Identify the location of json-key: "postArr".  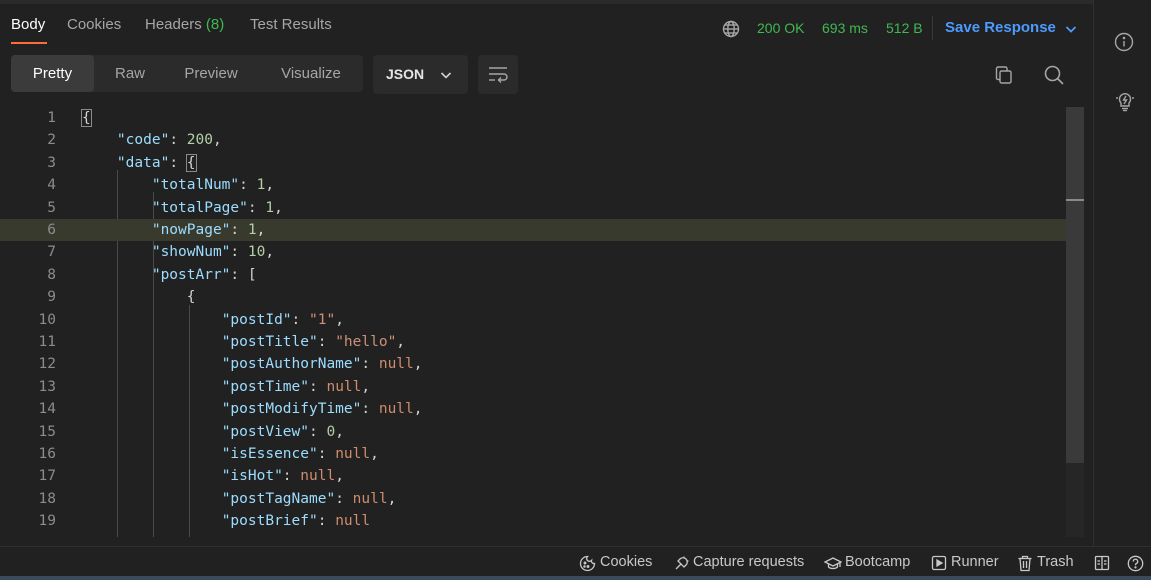
(191, 274).